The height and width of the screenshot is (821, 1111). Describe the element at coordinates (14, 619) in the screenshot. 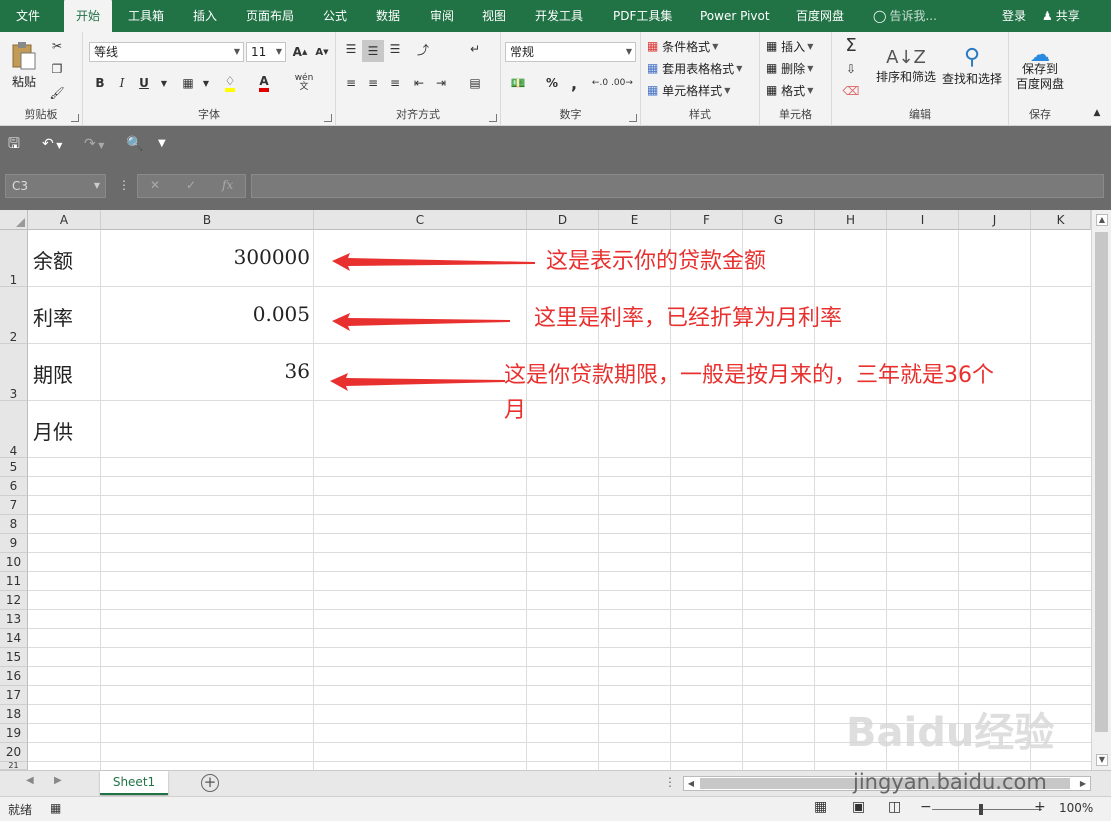

I see `row-header-13: 13` at that location.